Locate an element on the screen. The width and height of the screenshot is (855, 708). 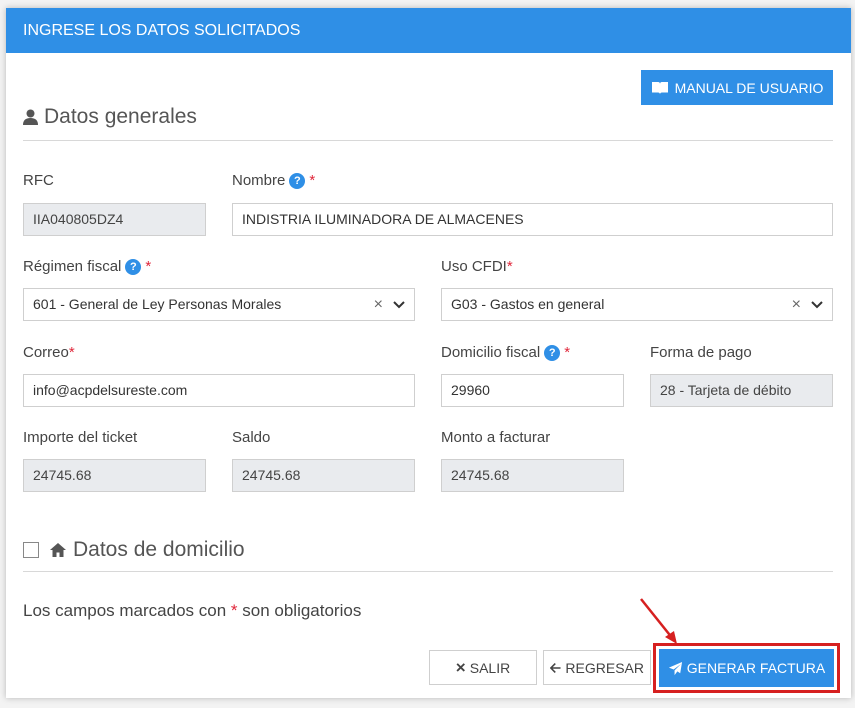
domicilio-checkbox is located at coordinates (31, 550).